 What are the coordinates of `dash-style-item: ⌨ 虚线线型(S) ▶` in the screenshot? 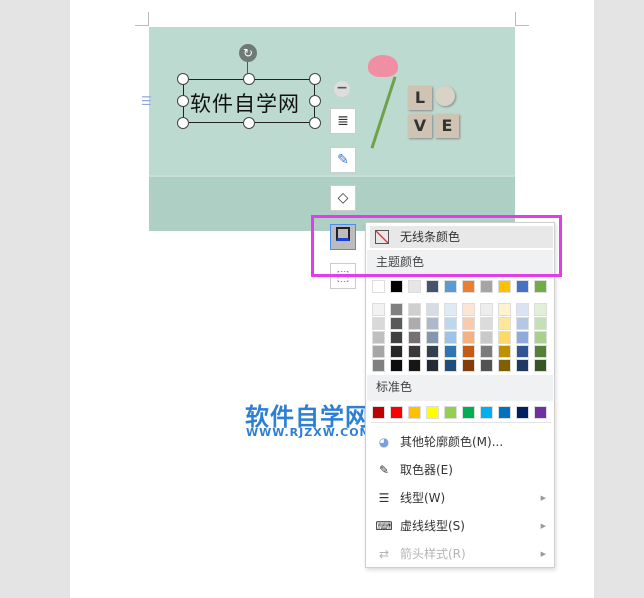 It's located at (460, 526).